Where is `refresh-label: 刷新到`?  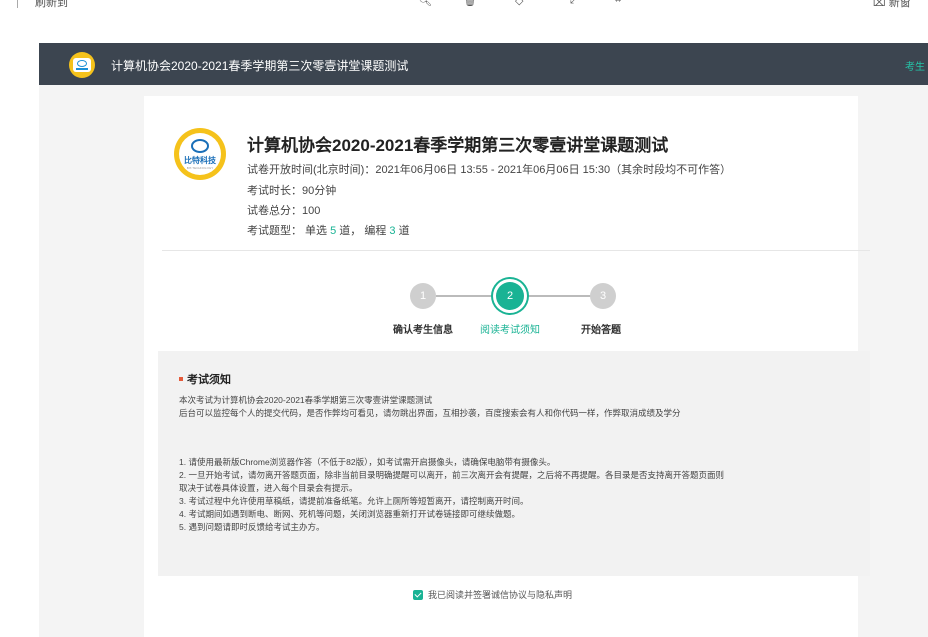 refresh-label: 刷新到 is located at coordinates (51, 5).